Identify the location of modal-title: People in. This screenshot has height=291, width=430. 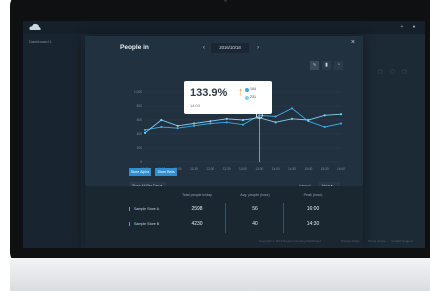
(134, 47).